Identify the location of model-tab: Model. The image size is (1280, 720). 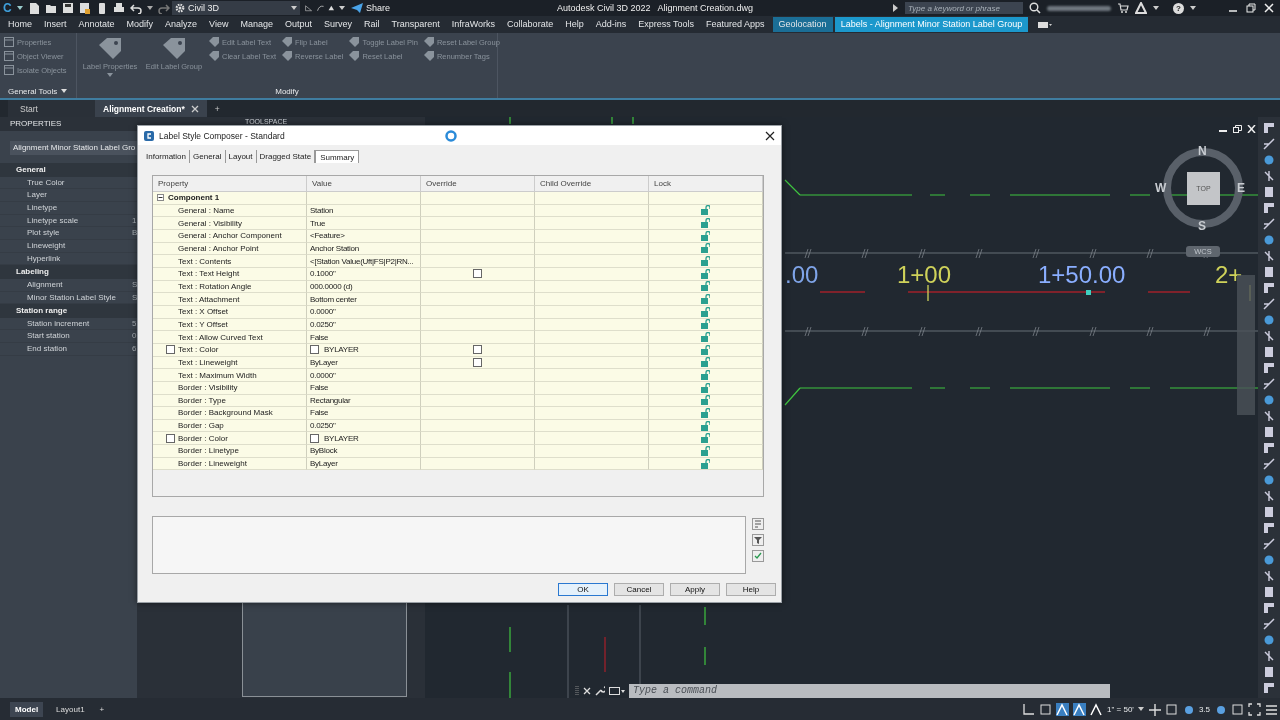
(27, 709).